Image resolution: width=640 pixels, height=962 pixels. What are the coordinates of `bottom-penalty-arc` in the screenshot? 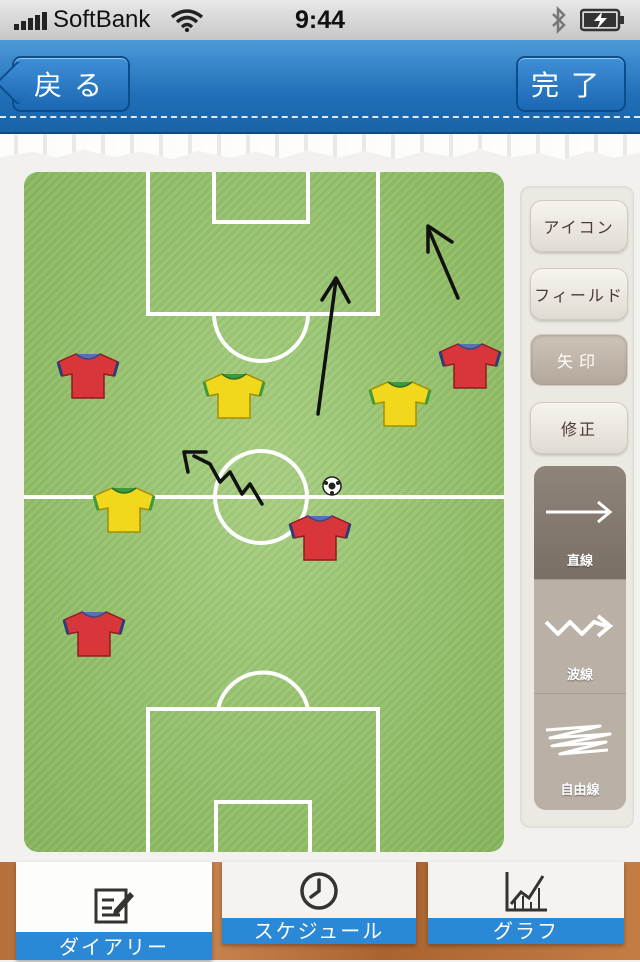 It's located at (263, 690).